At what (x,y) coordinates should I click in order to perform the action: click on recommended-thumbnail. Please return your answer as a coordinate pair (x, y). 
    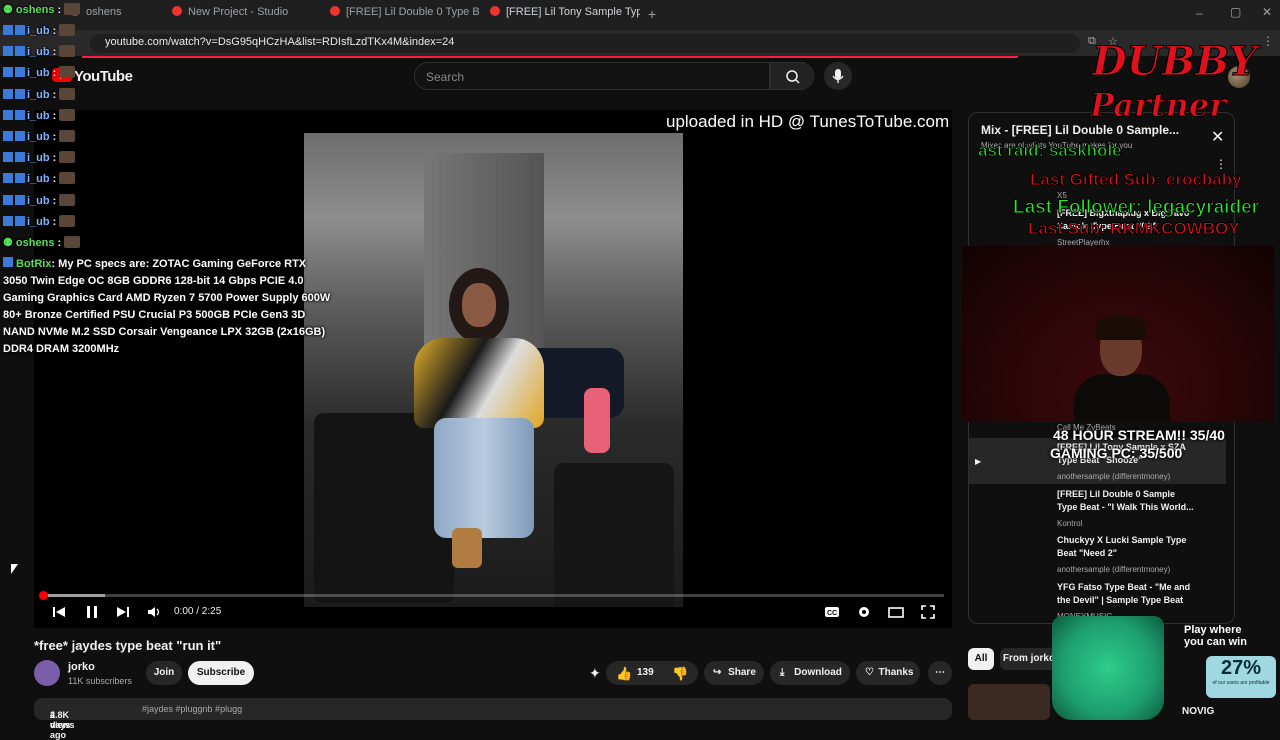
    Looking at the image, I should click on (1009, 702).